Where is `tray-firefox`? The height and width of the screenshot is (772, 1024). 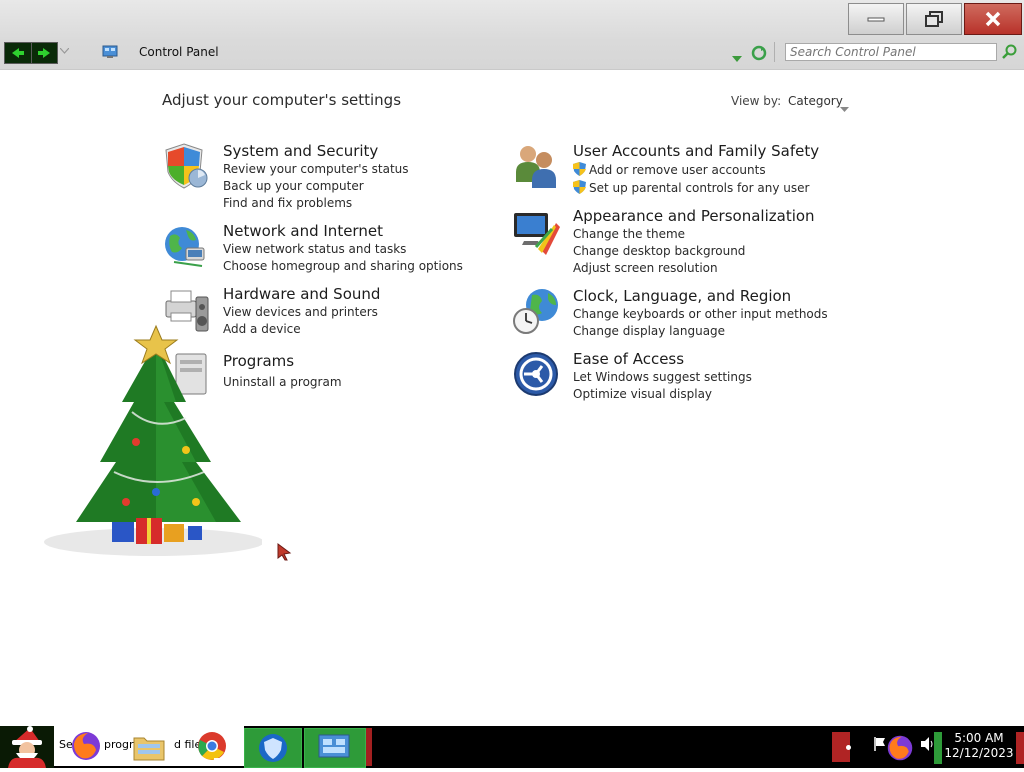
tray-firefox is located at coordinates (900, 750).